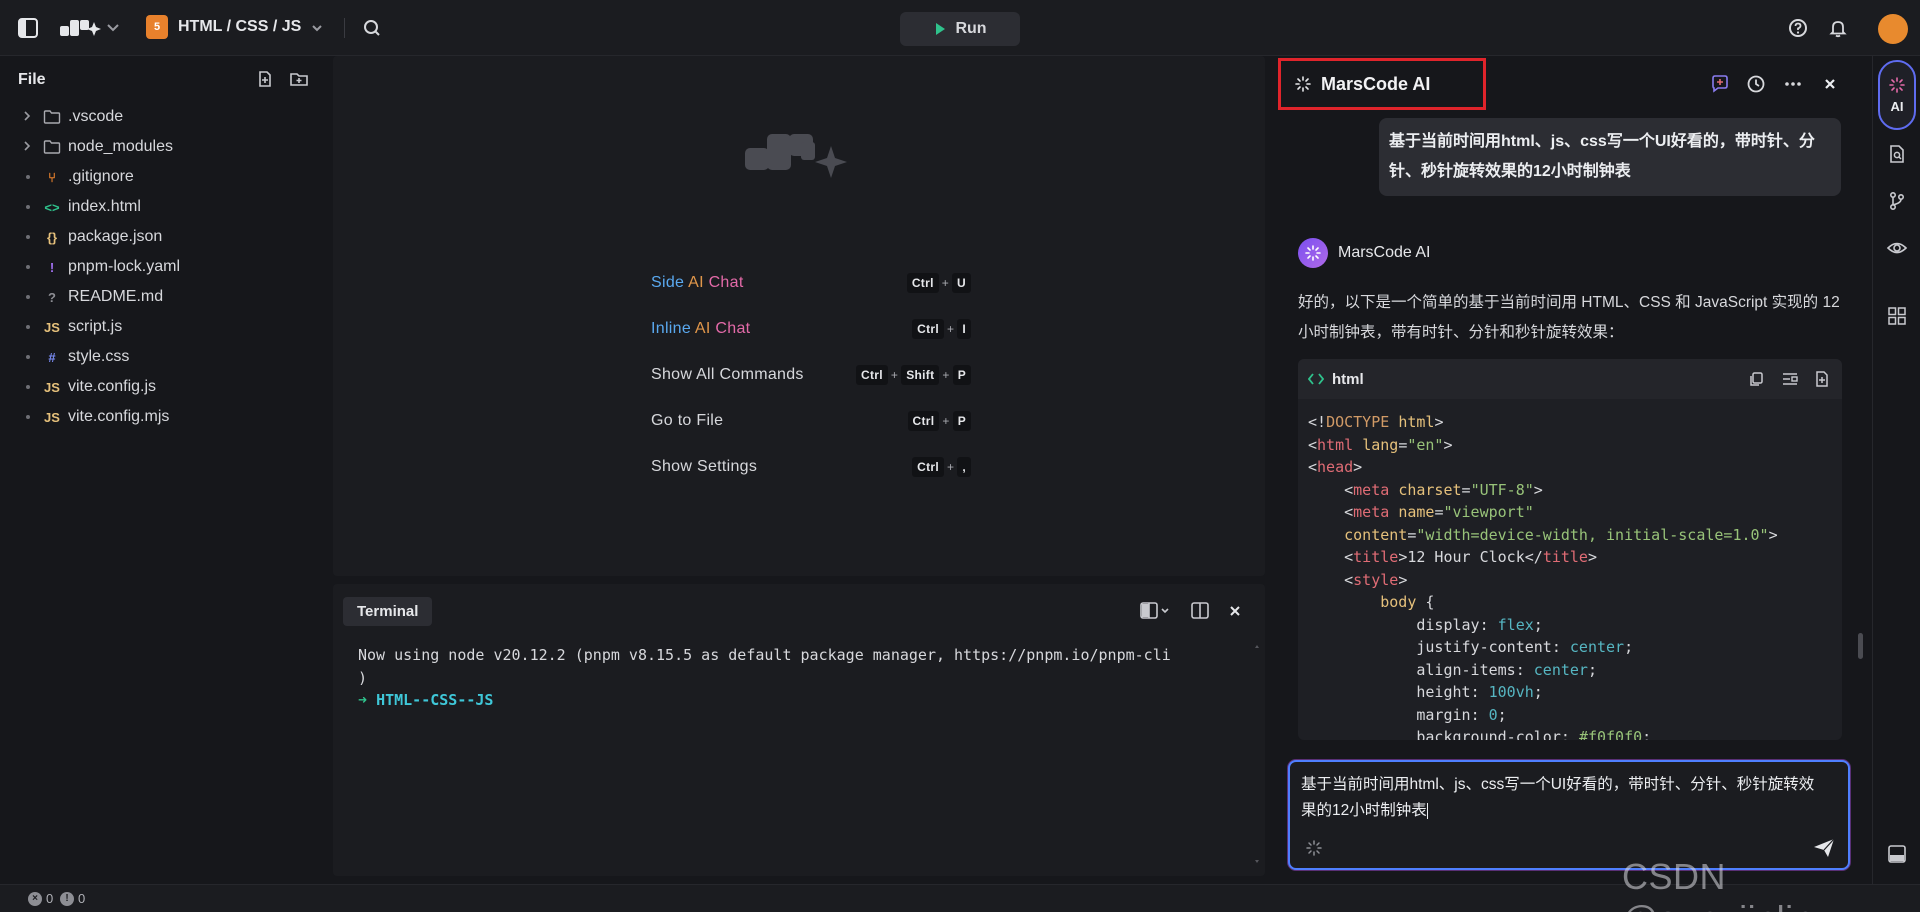 The image size is (1920, 912). What do you see at coordinates (960, 29) in the screenshot?
I see `run-button: Run` at bounding box center [960, 29].